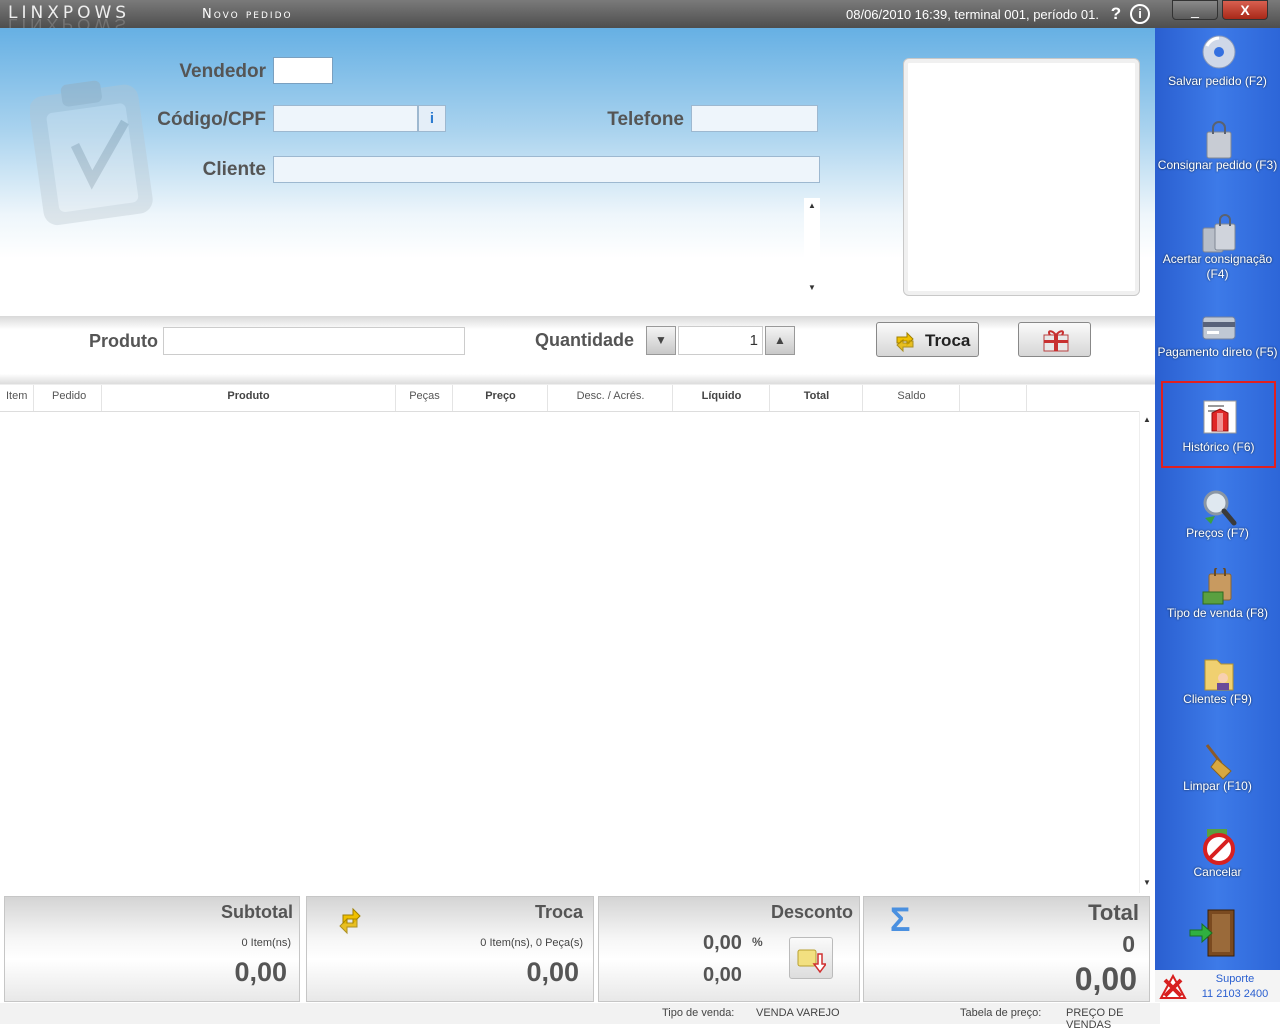 The width and height of the screenshot is (1280, 1031). I want to click on sidebar-item-label: Preços (F7), so click(1217, 533).